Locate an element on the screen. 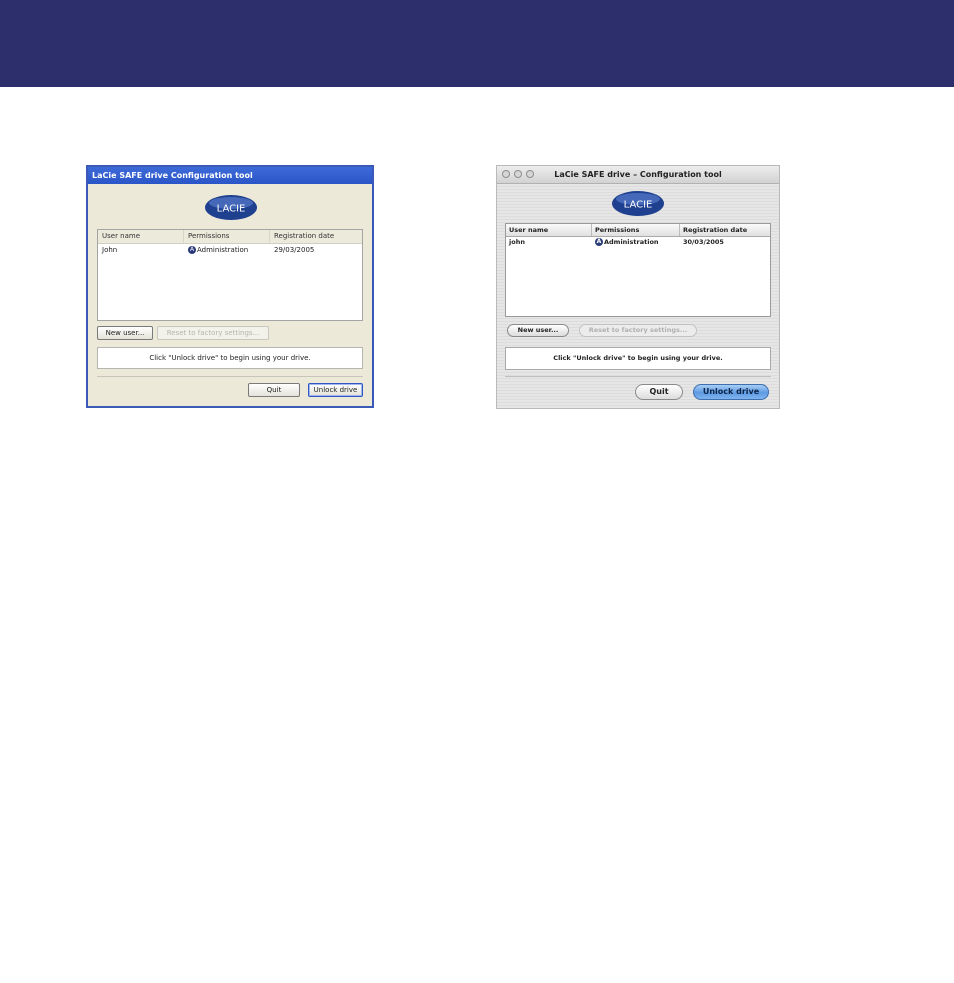 The image size is (954, 983). window-controls is located at coordinates (518, 174).